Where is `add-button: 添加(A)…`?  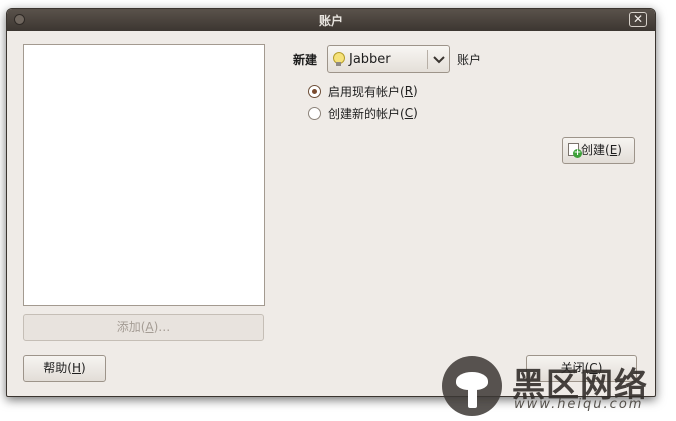
add-button: 添加(A)… is located at coordinates (143, 327).